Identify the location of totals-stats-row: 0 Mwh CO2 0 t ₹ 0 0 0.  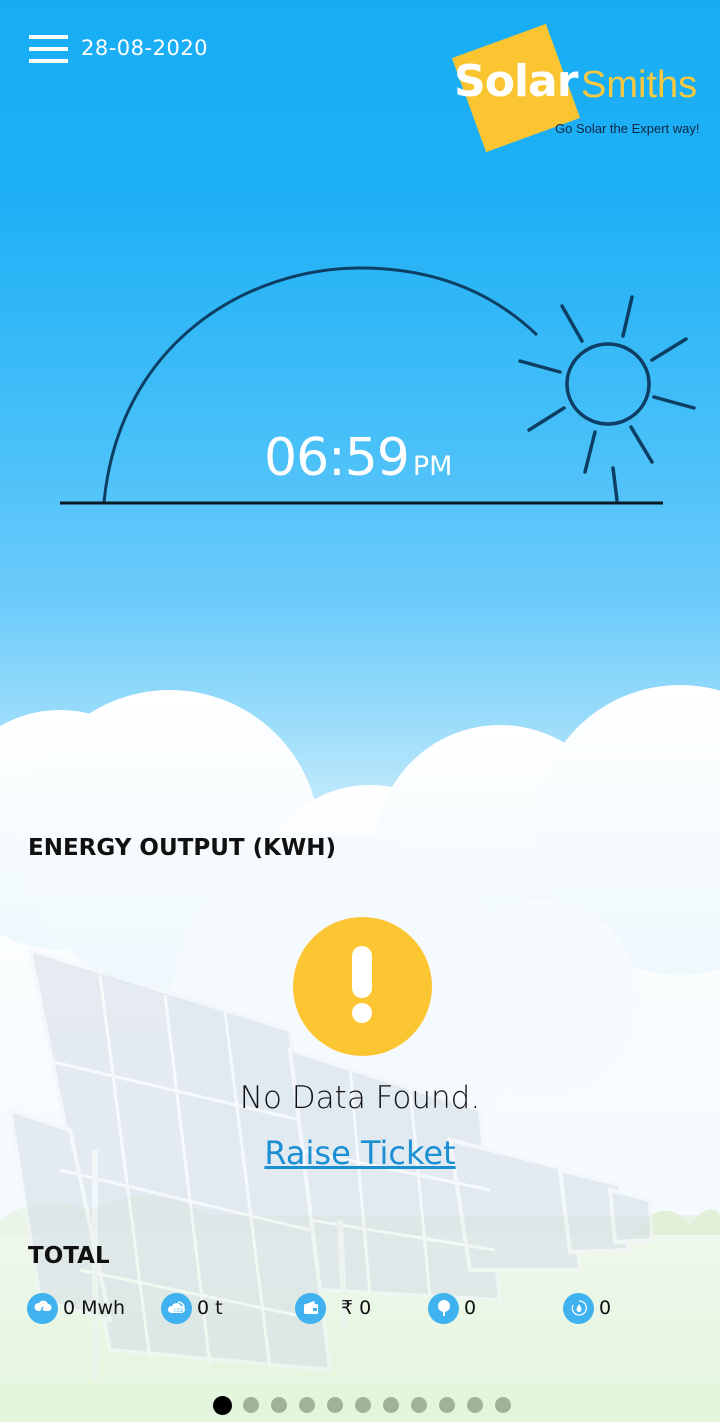
(360, 1308).